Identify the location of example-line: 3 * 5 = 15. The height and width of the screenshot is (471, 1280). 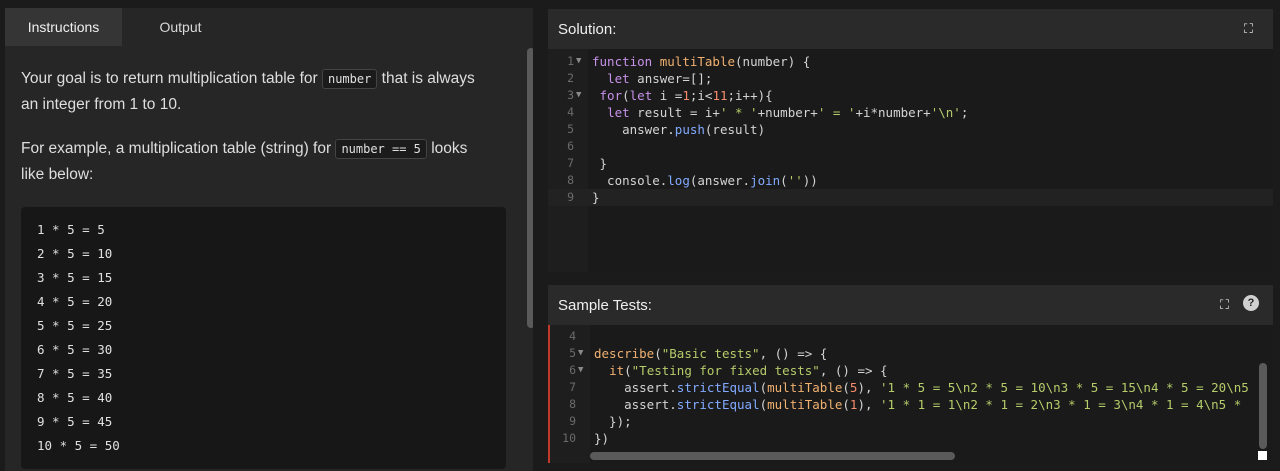
(75, 277).